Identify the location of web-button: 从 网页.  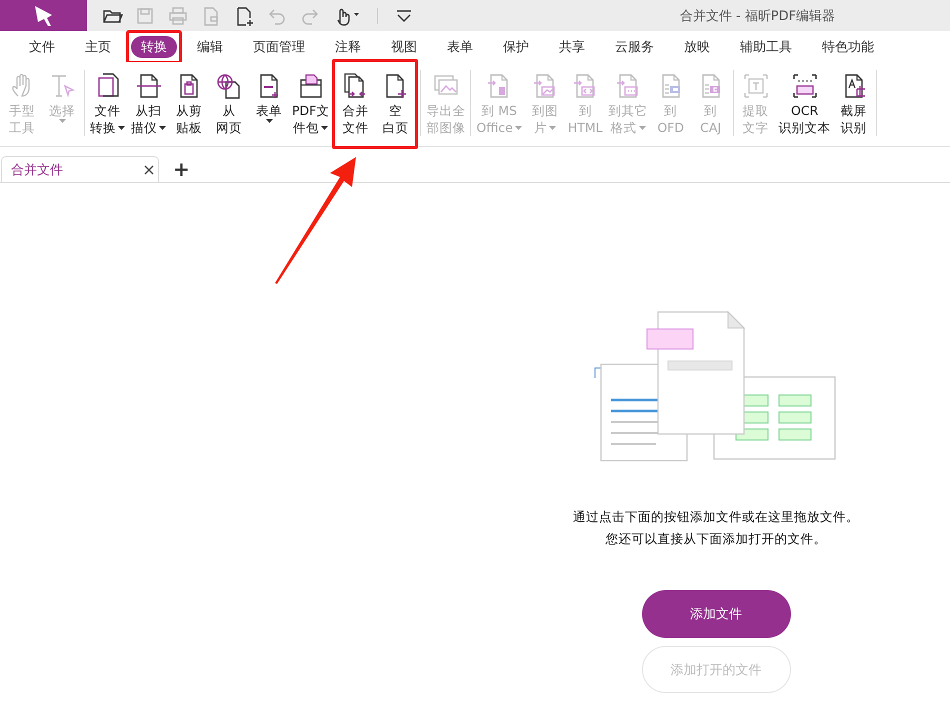
(229, 99).